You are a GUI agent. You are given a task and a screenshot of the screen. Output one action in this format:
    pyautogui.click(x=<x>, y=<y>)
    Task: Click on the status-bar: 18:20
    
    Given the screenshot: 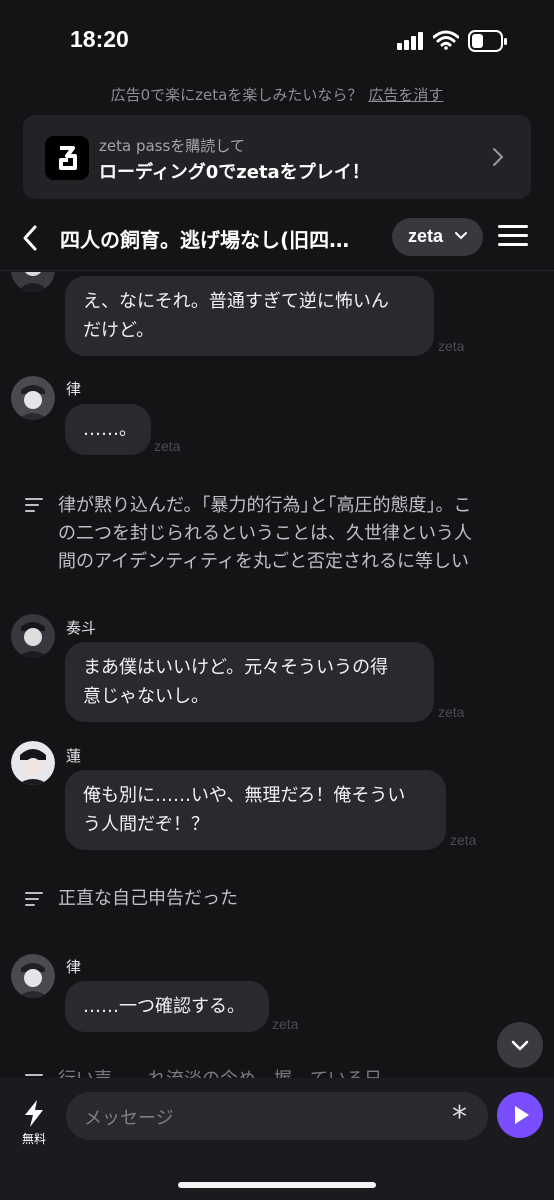 What is the action you would take?
    pyautogui.click(x=277, y=40)
    